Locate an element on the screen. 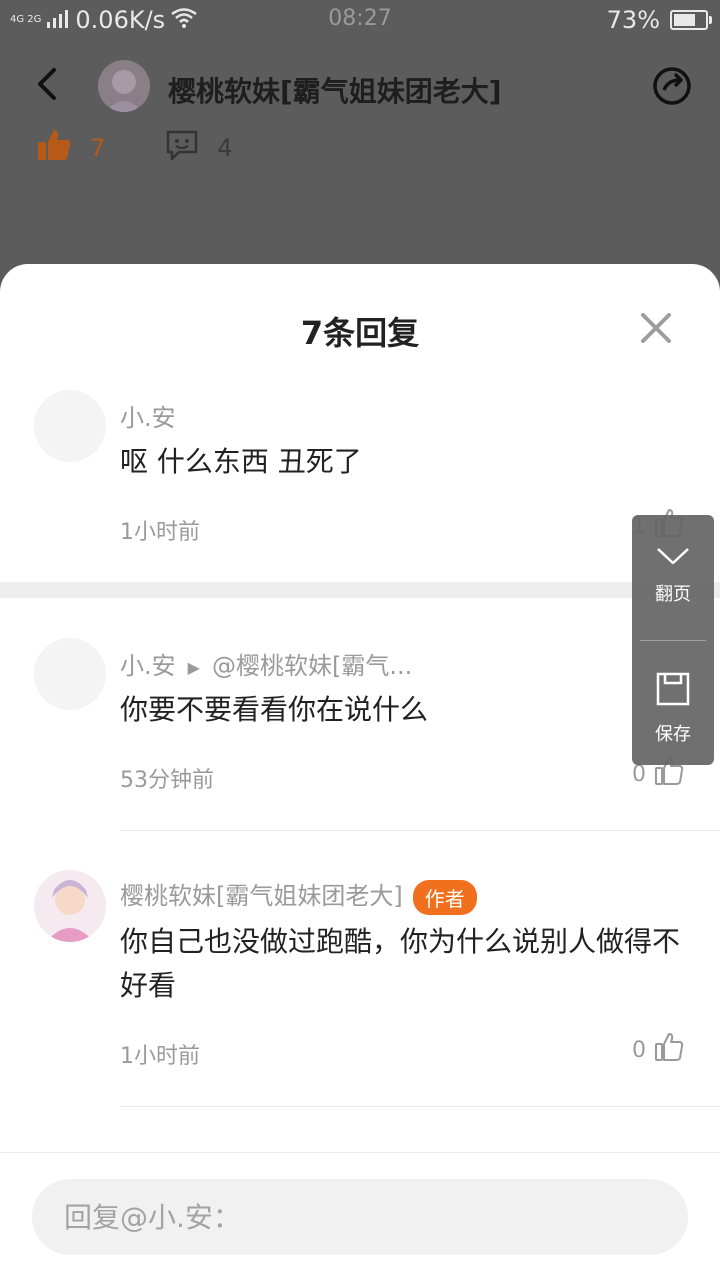  comment-stat: 4 is located at coordinates (199, 148).